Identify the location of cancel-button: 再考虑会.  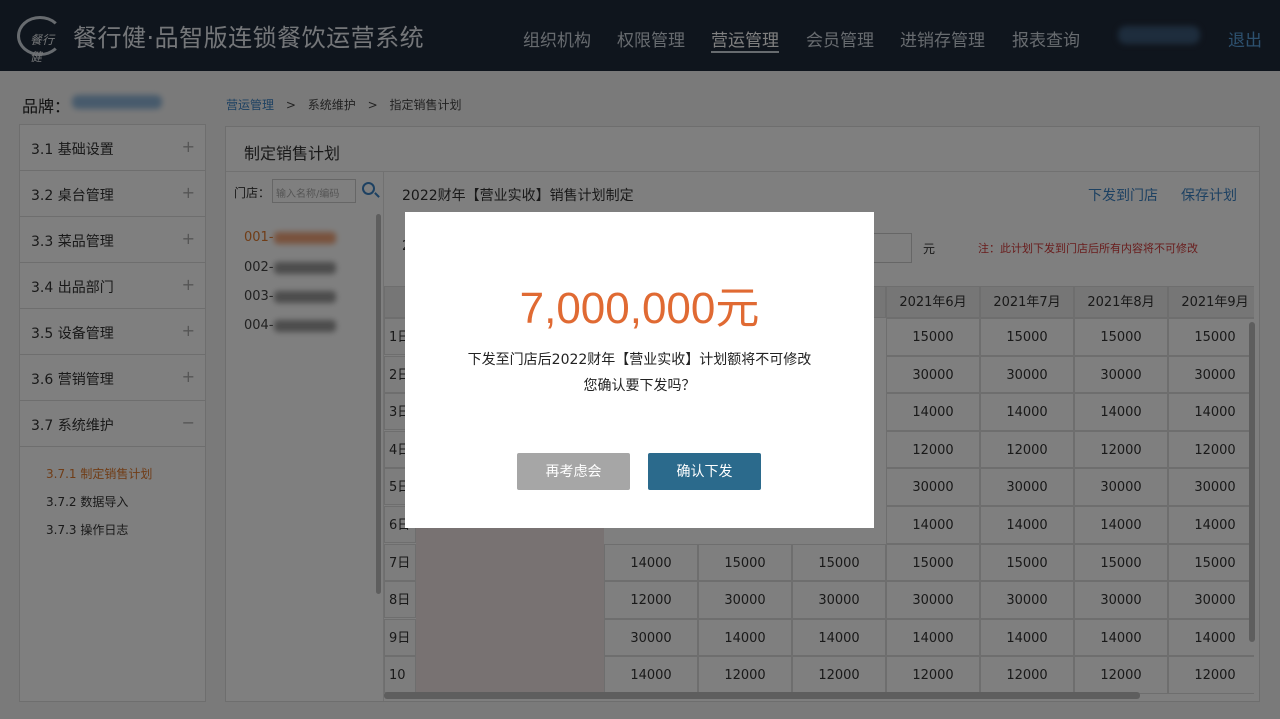
(573, 471).